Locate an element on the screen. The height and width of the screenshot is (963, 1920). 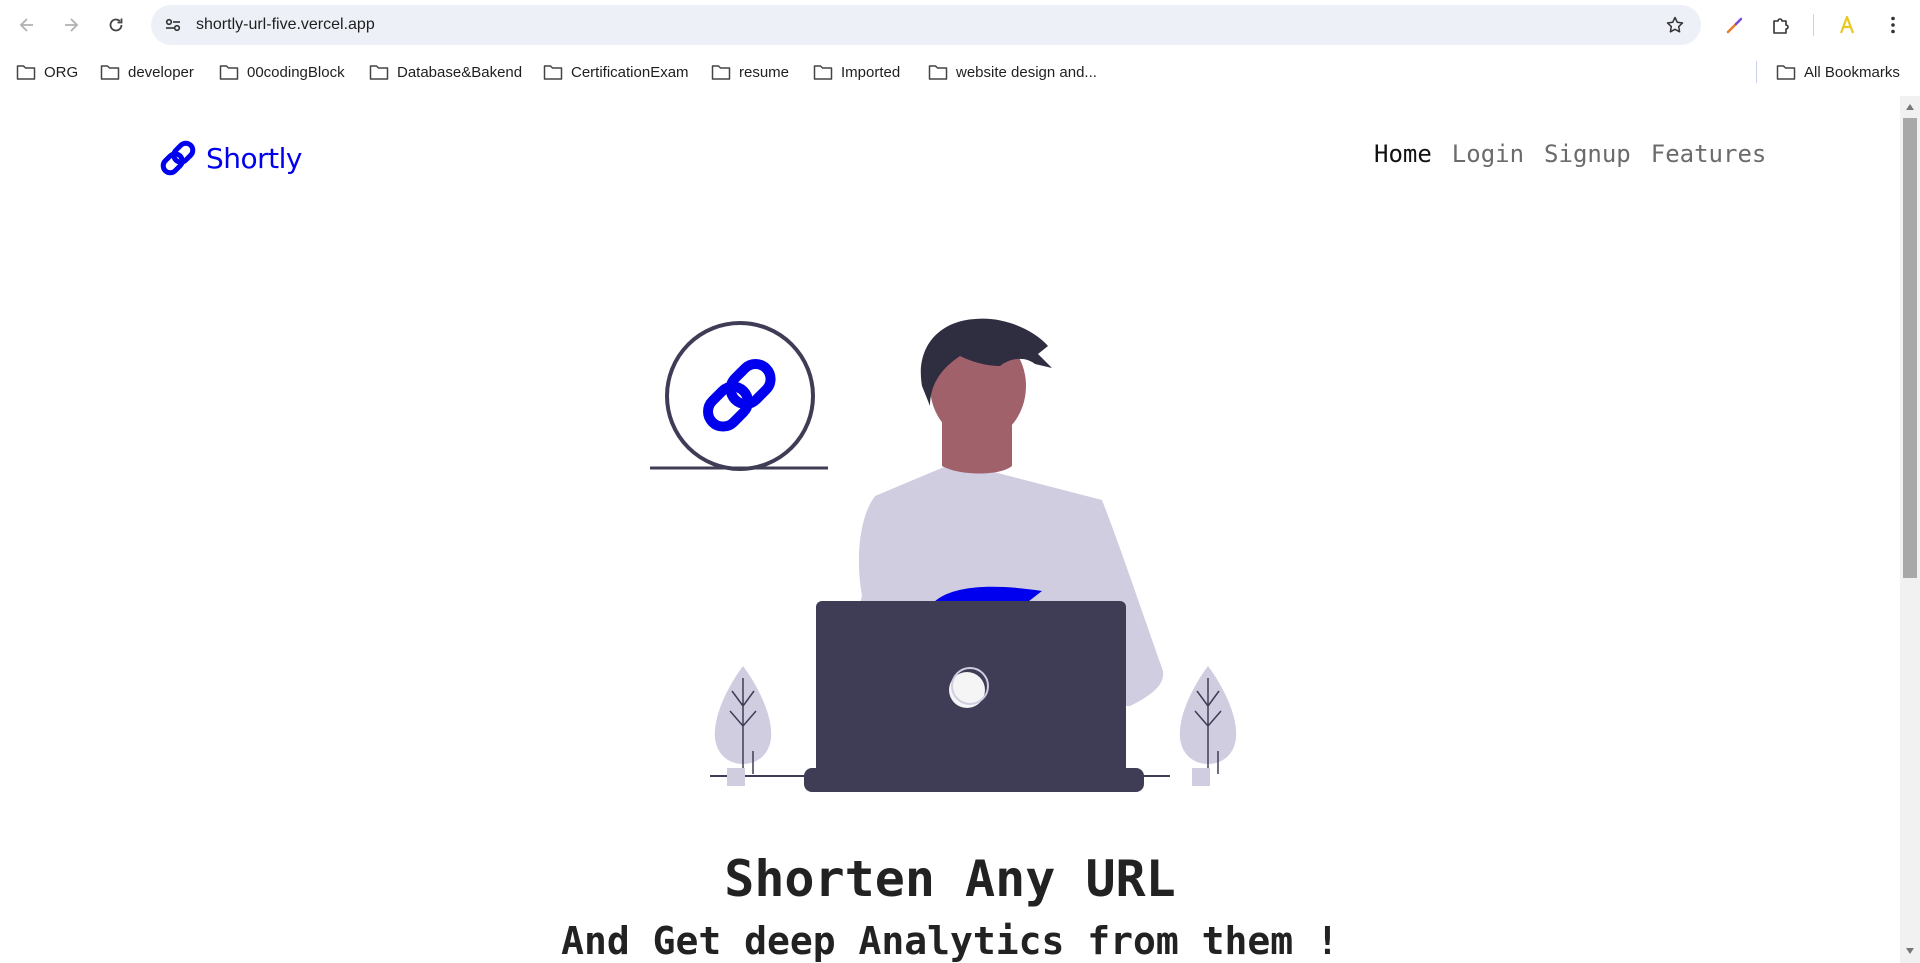
site-navigation: Home Login Signup Features is located at coordinates (1570, 154).